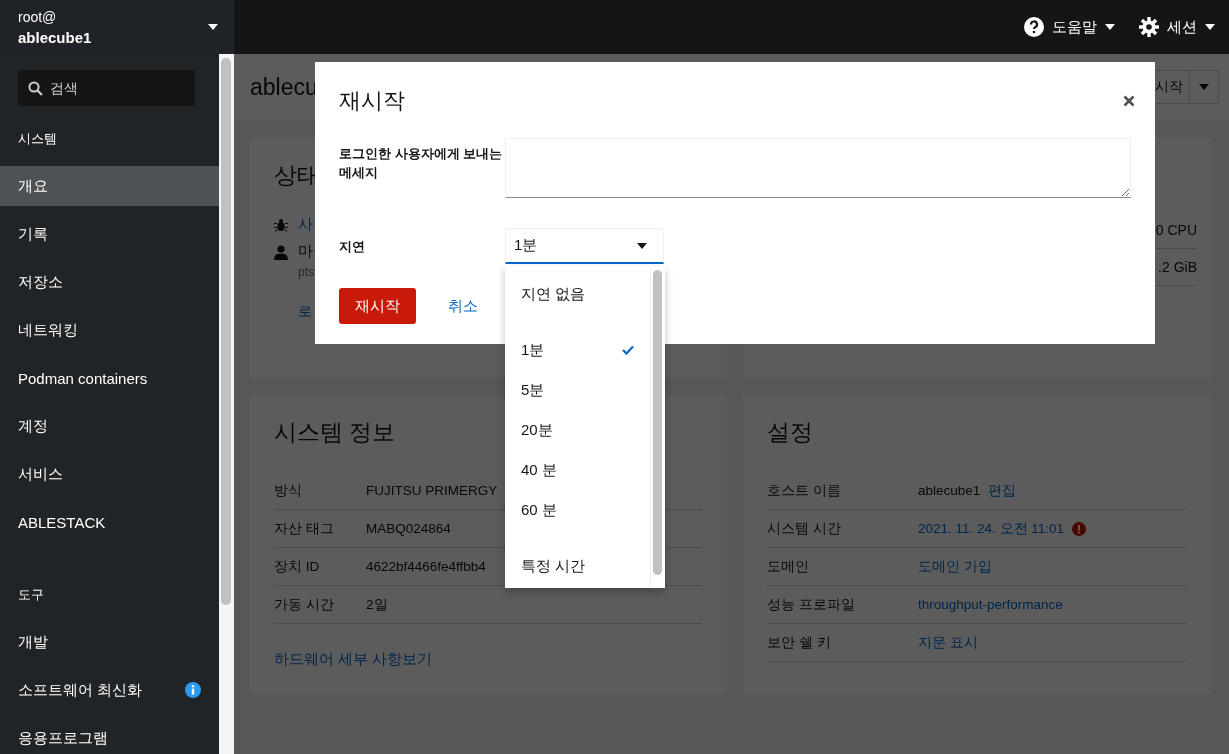  I want to click on setting-label: 성능 프로파일, so click(811, 604).